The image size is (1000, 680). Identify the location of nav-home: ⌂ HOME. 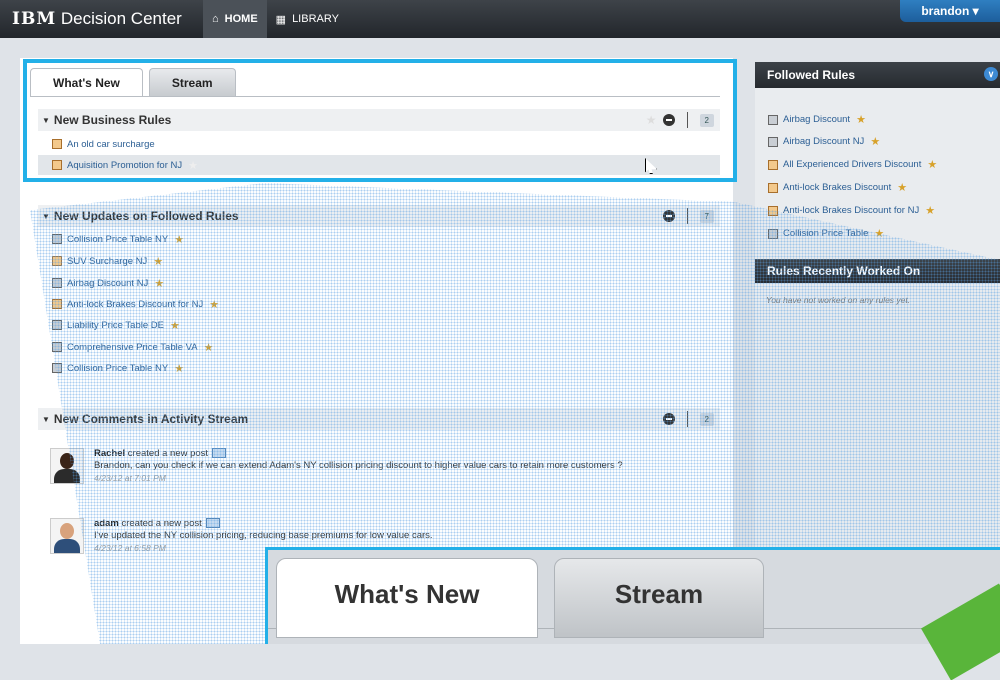
(235, 19).